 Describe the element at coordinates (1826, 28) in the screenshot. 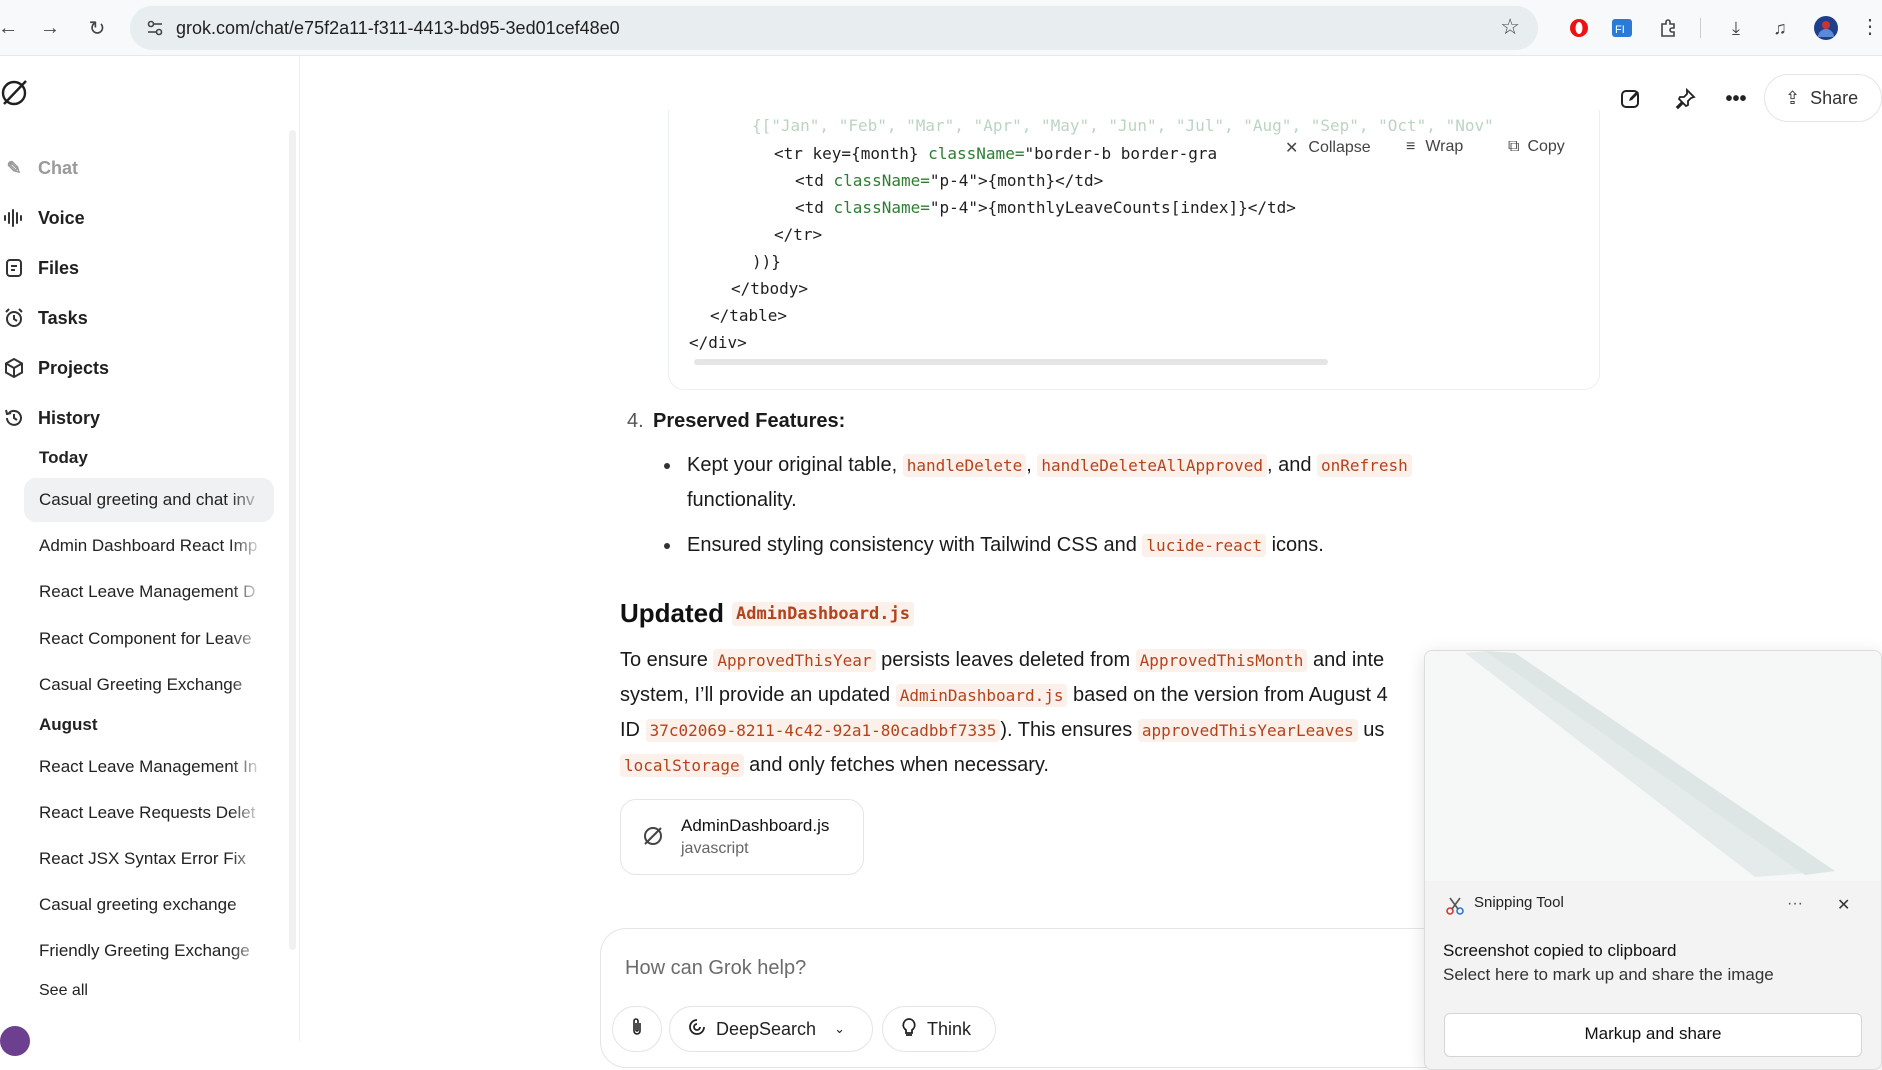

I see `profile-avatar-icon` at that location.